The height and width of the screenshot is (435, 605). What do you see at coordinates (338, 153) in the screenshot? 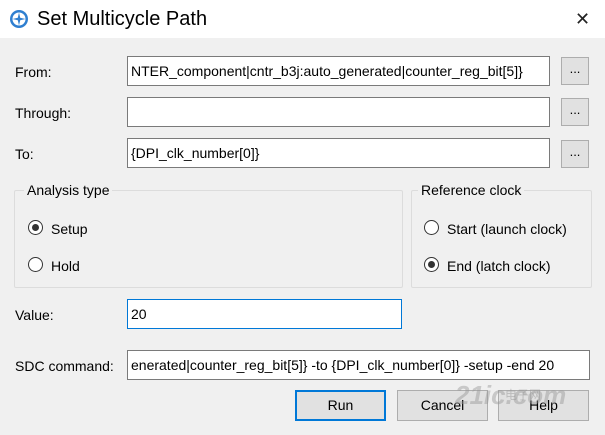
I see `to-field: {DPI_clk_number[0]}` at bounding box center [338, 153].